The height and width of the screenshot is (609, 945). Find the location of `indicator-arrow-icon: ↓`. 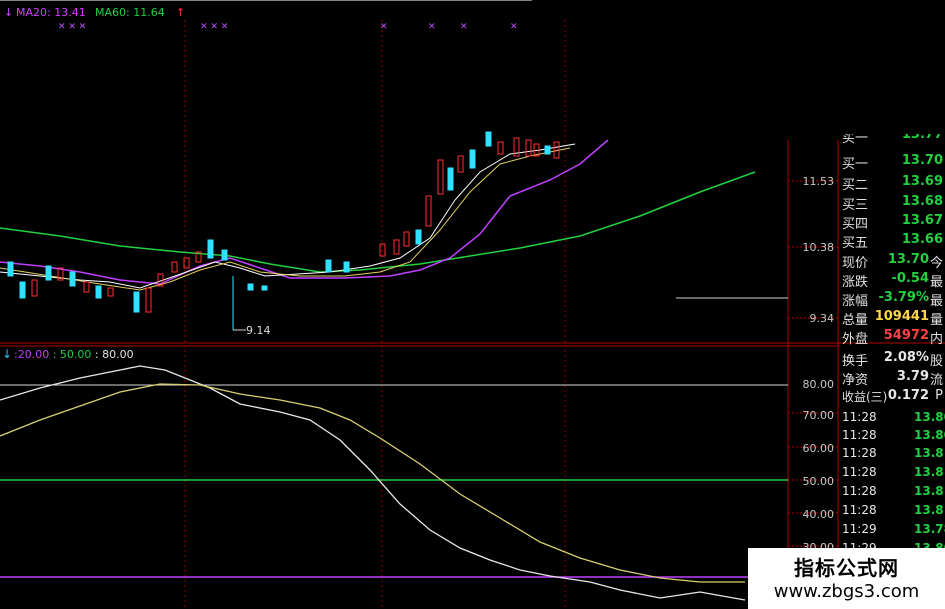

indicator-arrow-icon: ↓ is located at coordinates (7, 354).